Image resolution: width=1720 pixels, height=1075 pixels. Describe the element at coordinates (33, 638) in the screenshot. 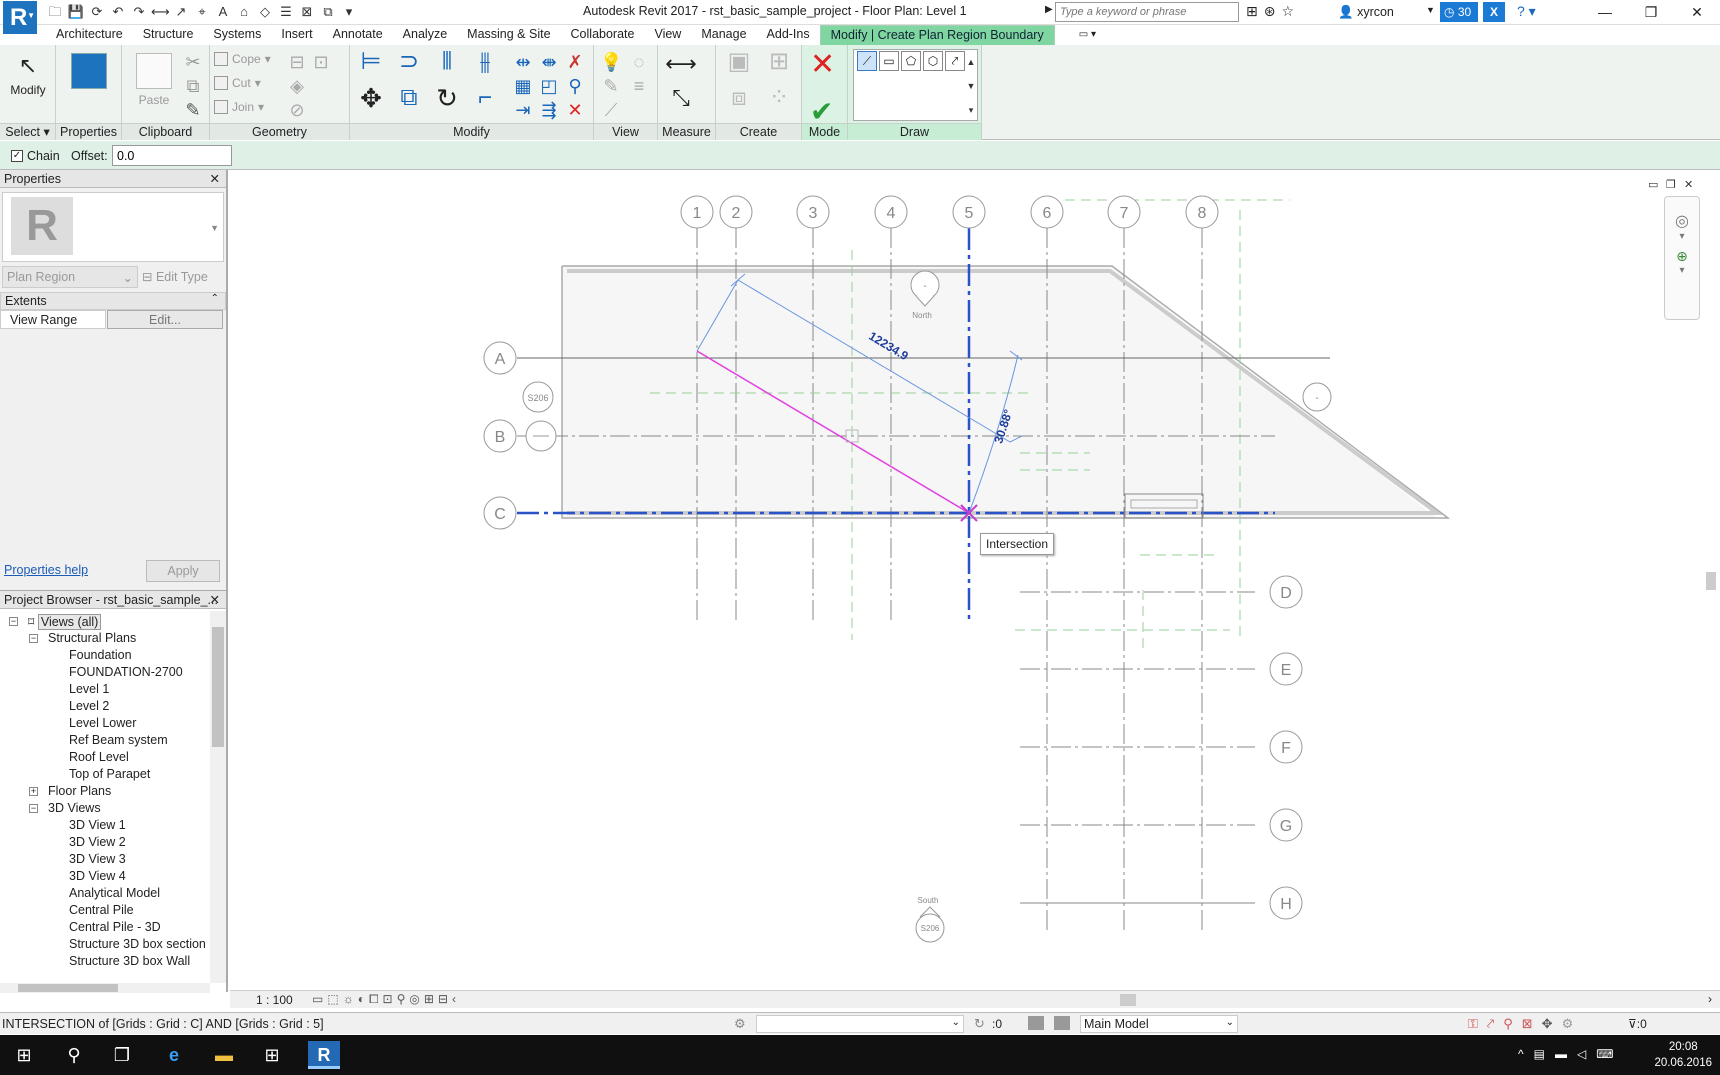

I see `collapse-icon: −` at that location.